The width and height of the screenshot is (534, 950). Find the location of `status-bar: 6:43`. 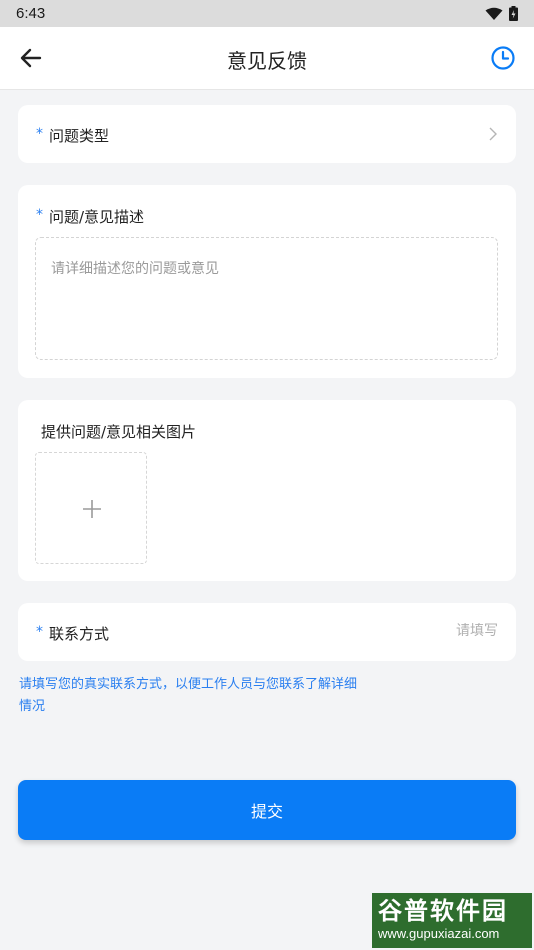

status-bar: 6:43 is located at coordinates (267, 13).